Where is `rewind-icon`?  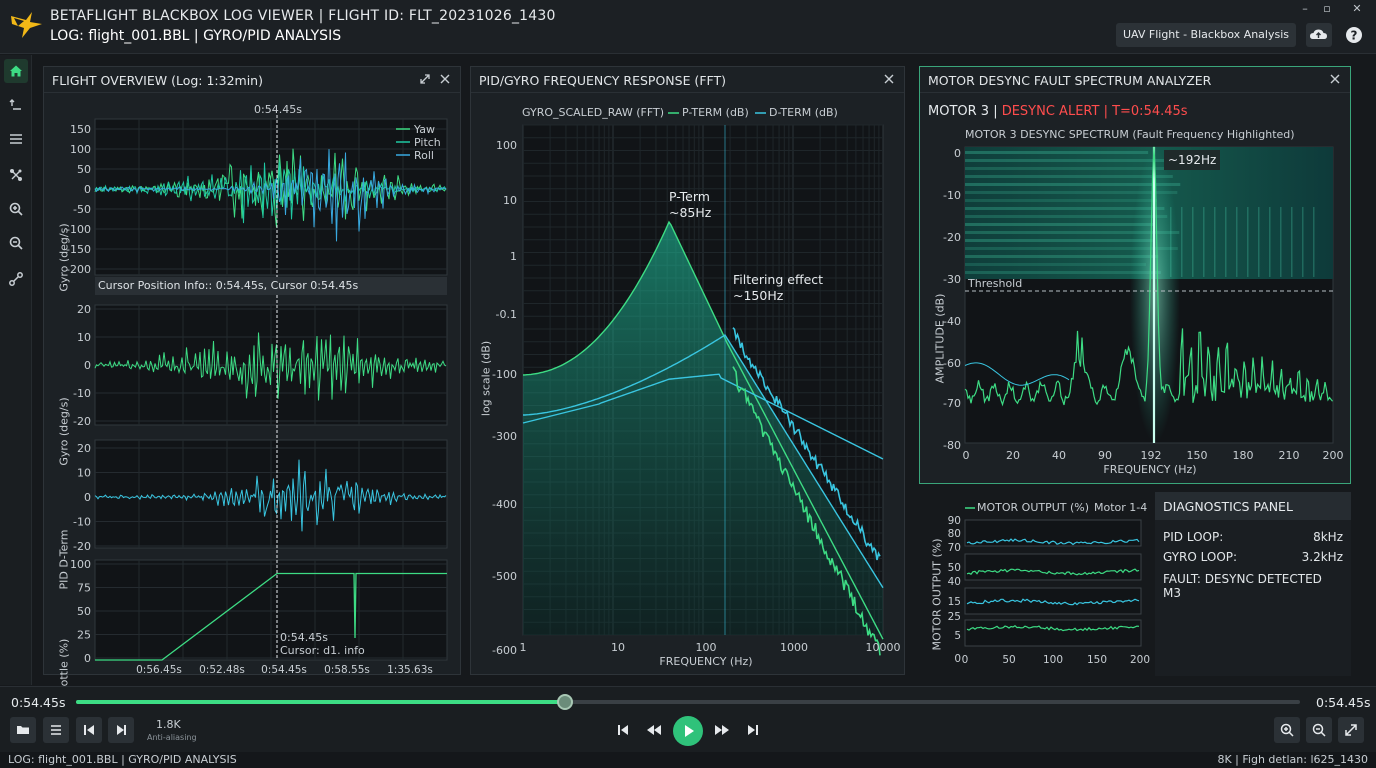 rewind-icon is located at coordinates (654, 730).